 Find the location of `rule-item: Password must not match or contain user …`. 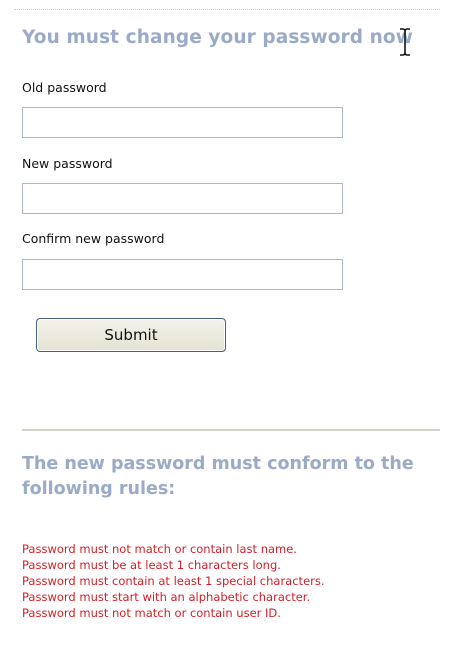

rule-item: Password must not match or contain user … is located at coordinates (151, 613).